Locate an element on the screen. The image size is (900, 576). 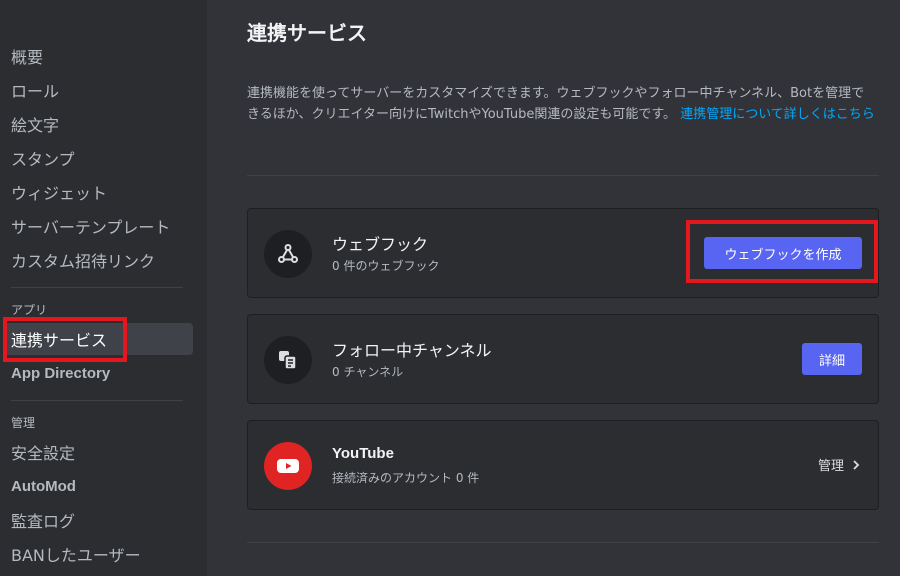
view-details-button: 詳細 is located at coordinates (832, 359).